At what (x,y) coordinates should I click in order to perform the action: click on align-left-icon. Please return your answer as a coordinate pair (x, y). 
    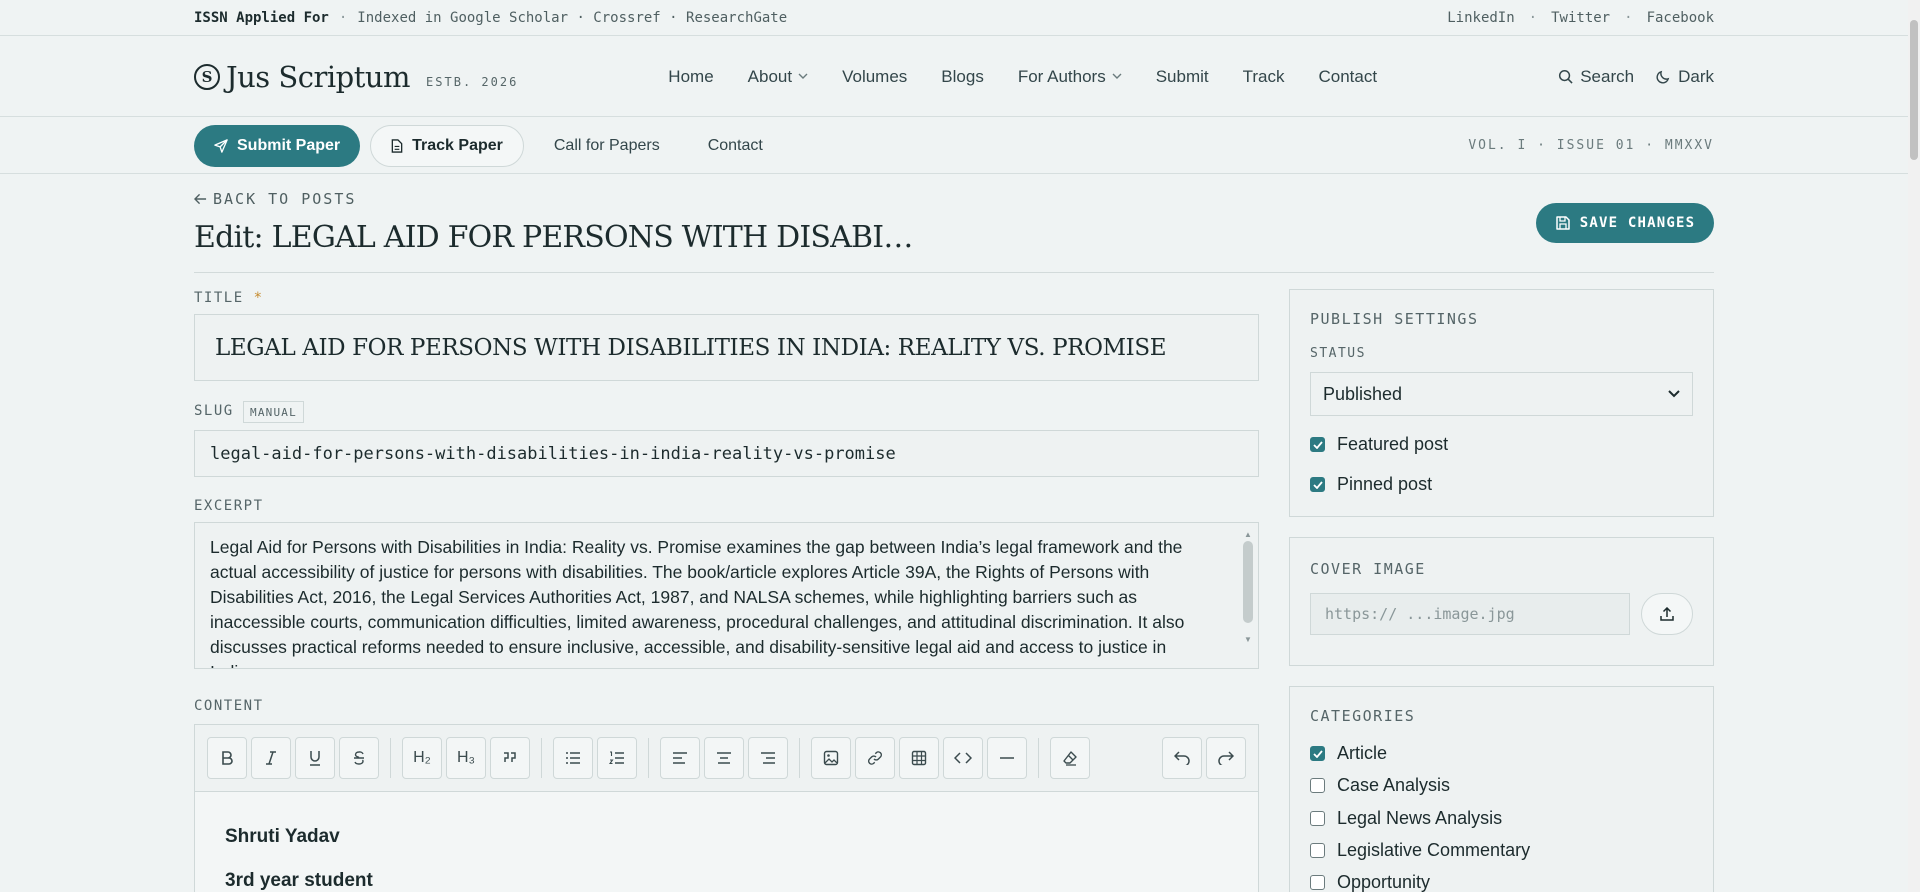
    Looking at the image, I should click on (680, 758).